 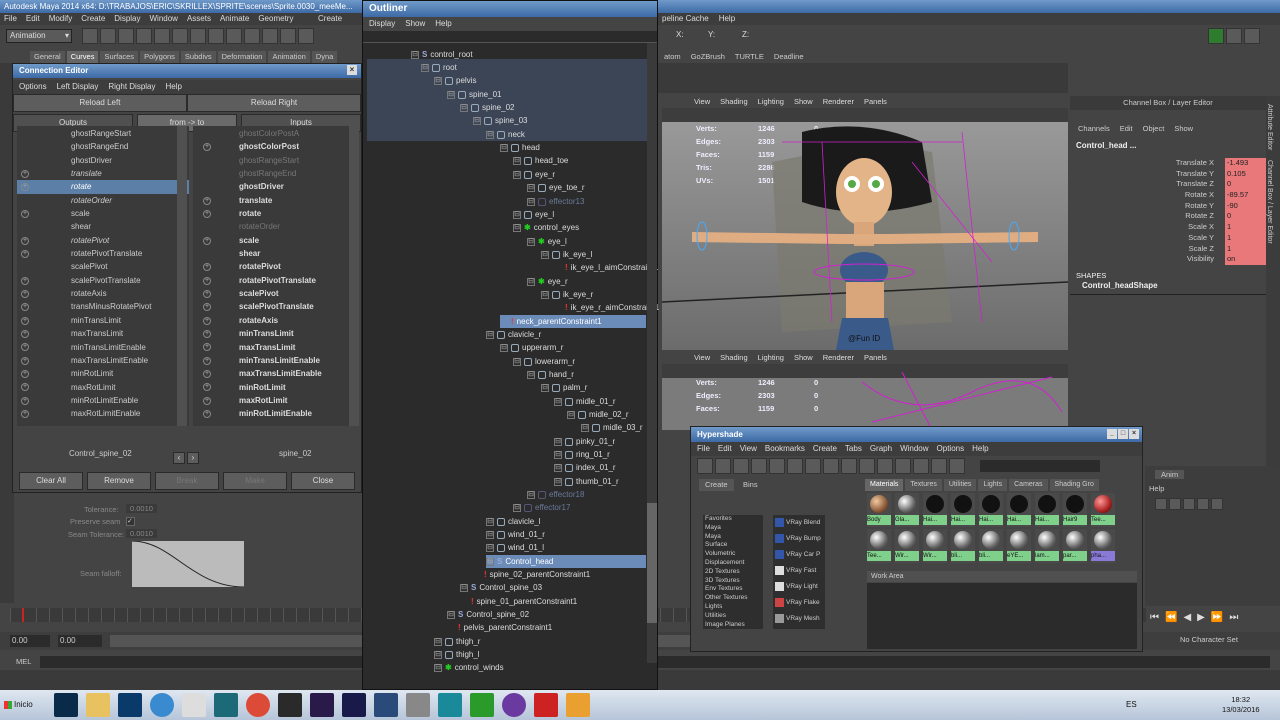 I want to click on app6-icon, so click(x=514, y=705).